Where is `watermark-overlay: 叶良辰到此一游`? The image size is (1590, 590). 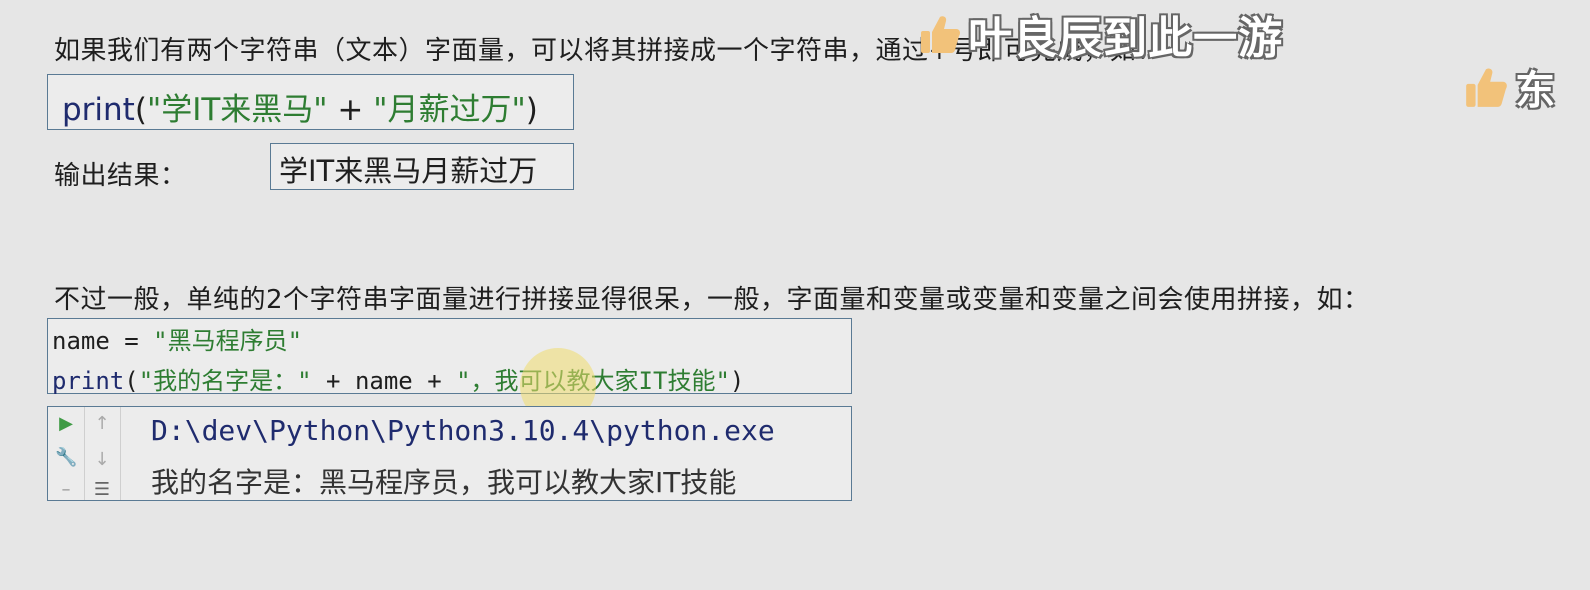 watermark-overlay: 叶良辰到此一游 is located at coordinates (1100, 34).